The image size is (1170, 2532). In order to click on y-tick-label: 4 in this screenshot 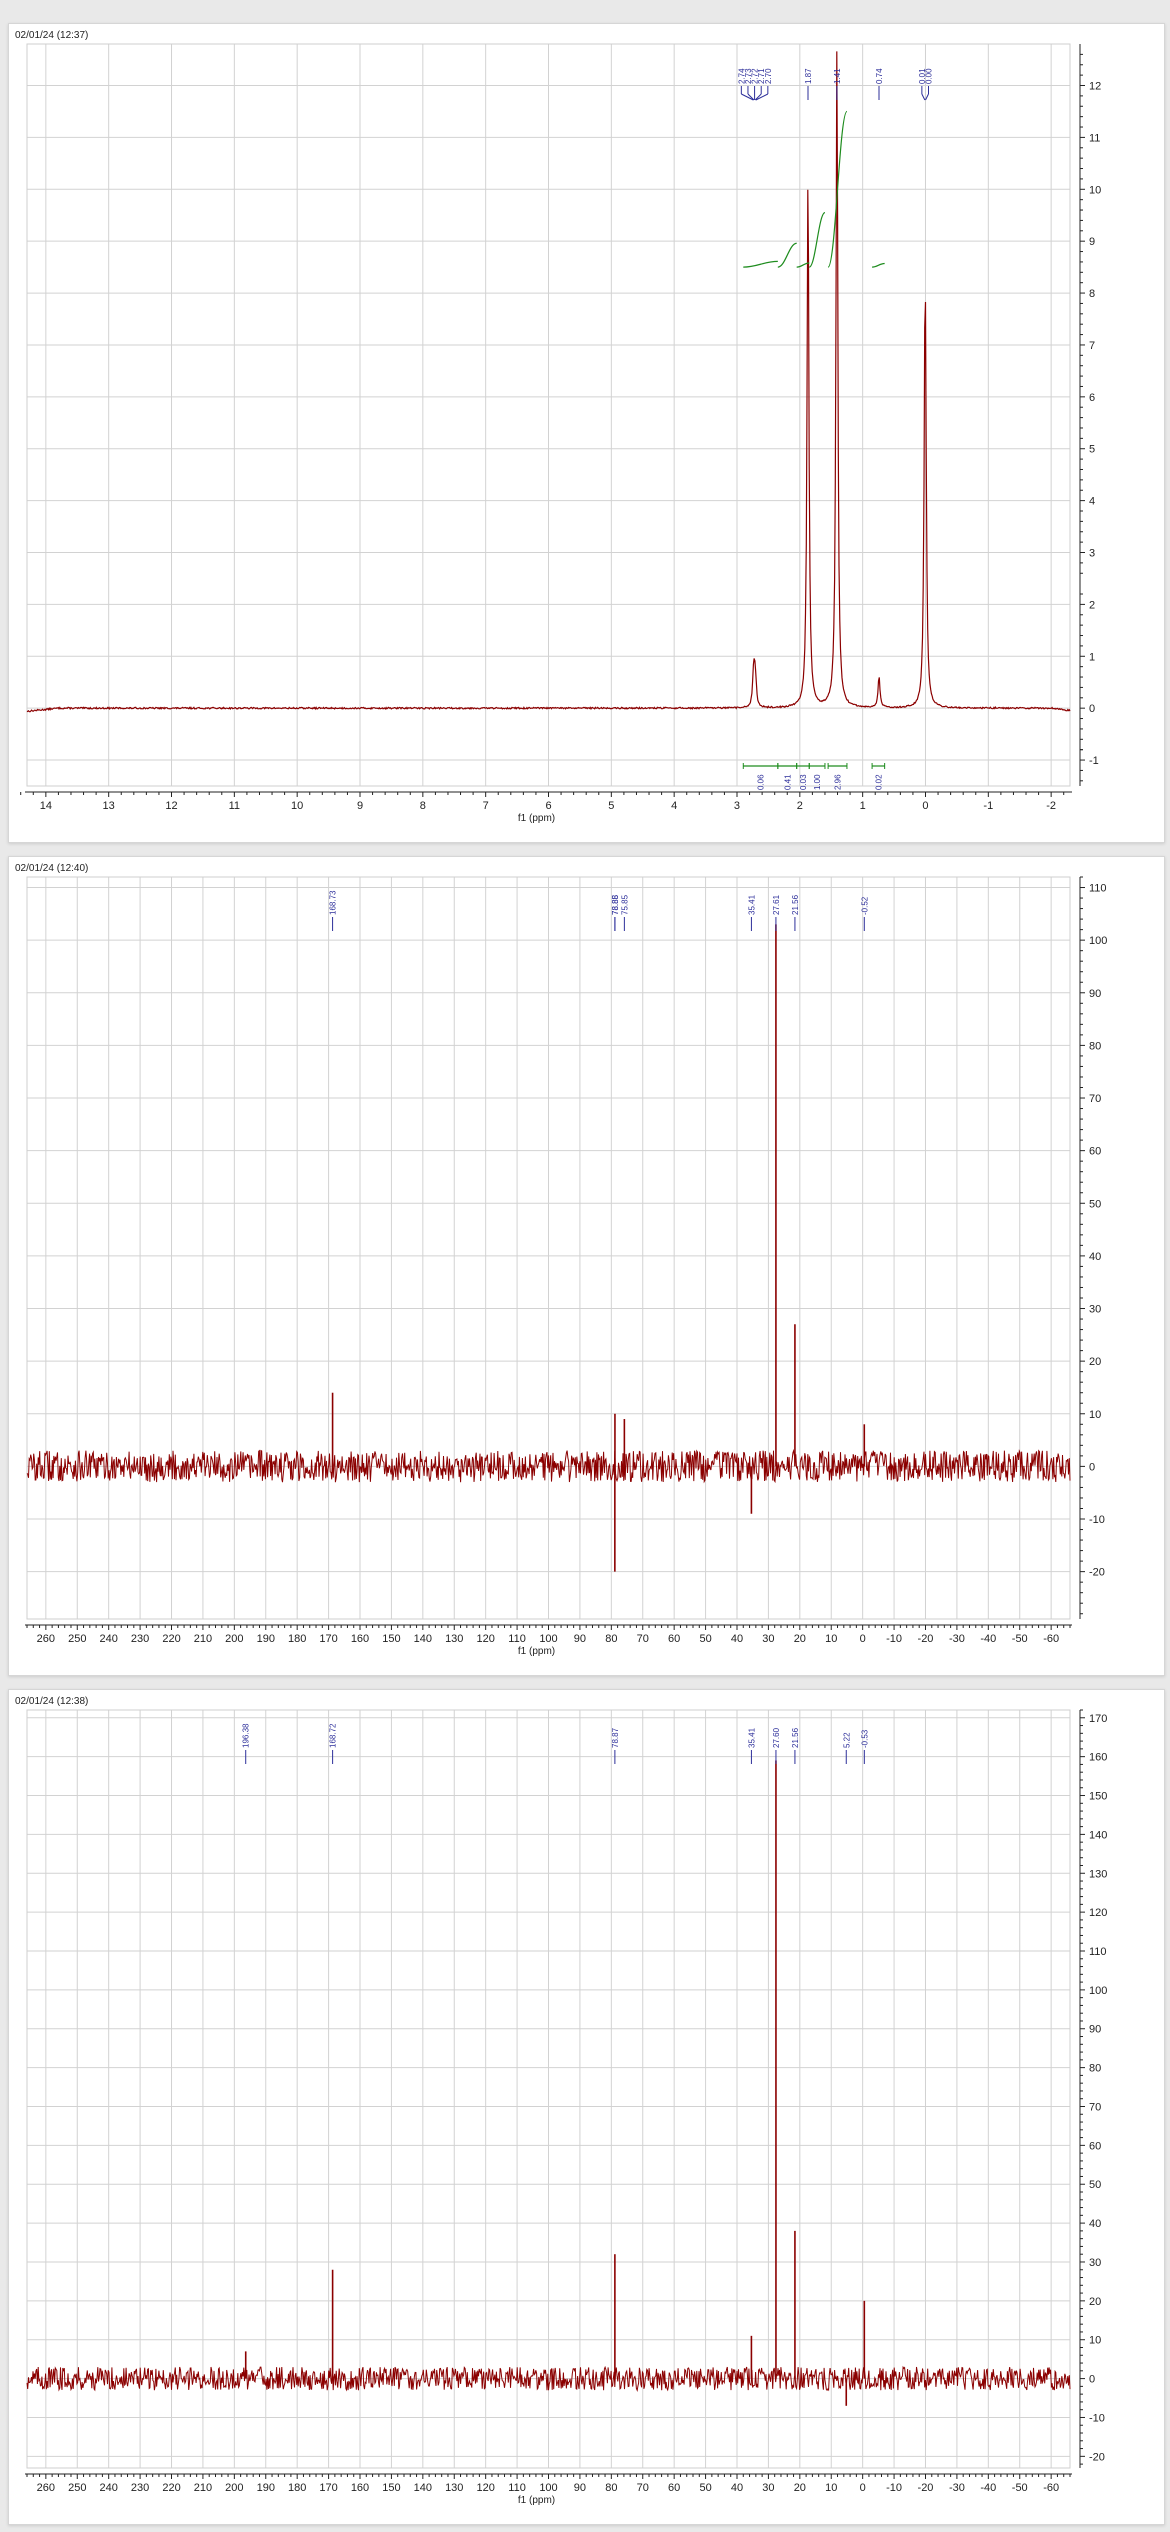, I will do `click(1092, 502)`.